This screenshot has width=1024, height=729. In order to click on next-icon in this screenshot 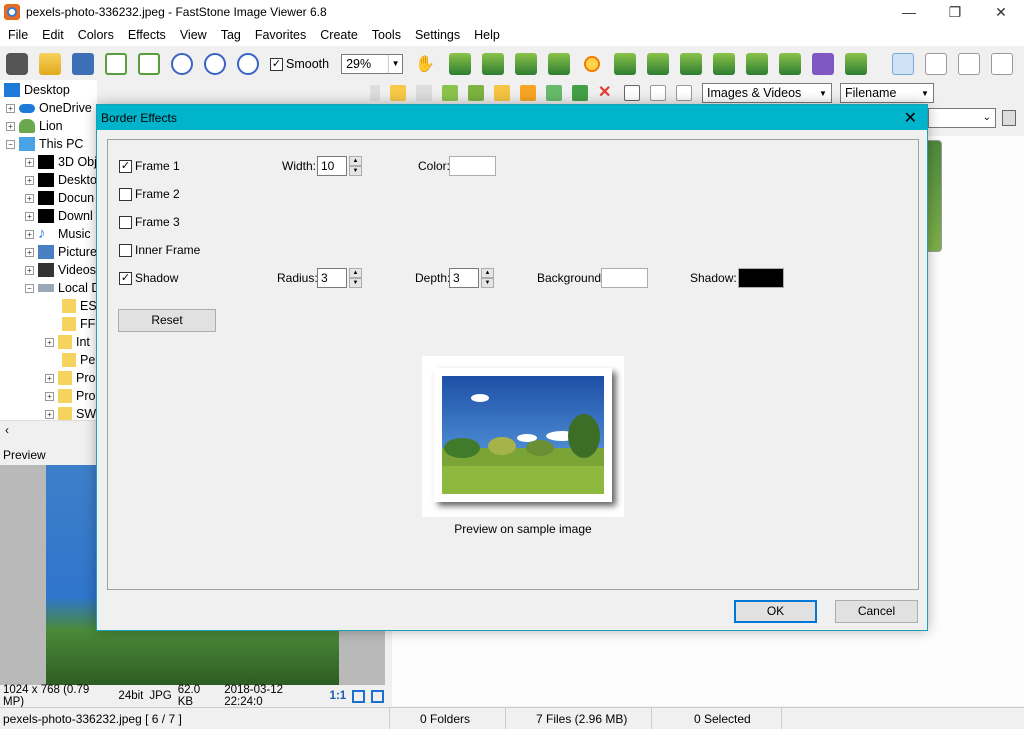, I will do `click(149, 64)`.